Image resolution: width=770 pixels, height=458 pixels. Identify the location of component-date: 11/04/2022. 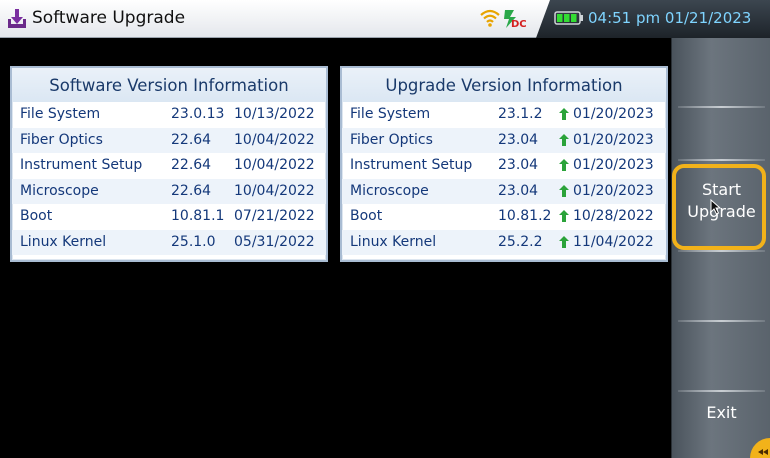
(613, 241).